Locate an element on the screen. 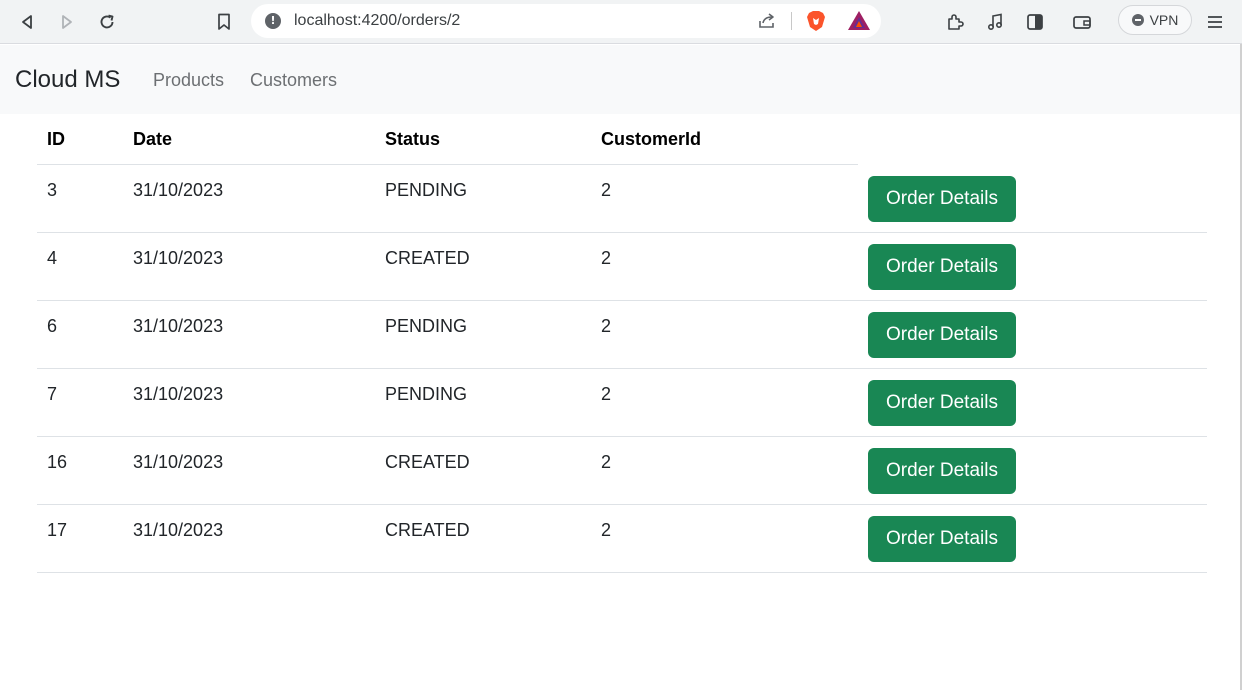 The height and width of the screenshot is (690, 1242). table-header: ID Date Status CustomerId is located at coordinates (622, 140).